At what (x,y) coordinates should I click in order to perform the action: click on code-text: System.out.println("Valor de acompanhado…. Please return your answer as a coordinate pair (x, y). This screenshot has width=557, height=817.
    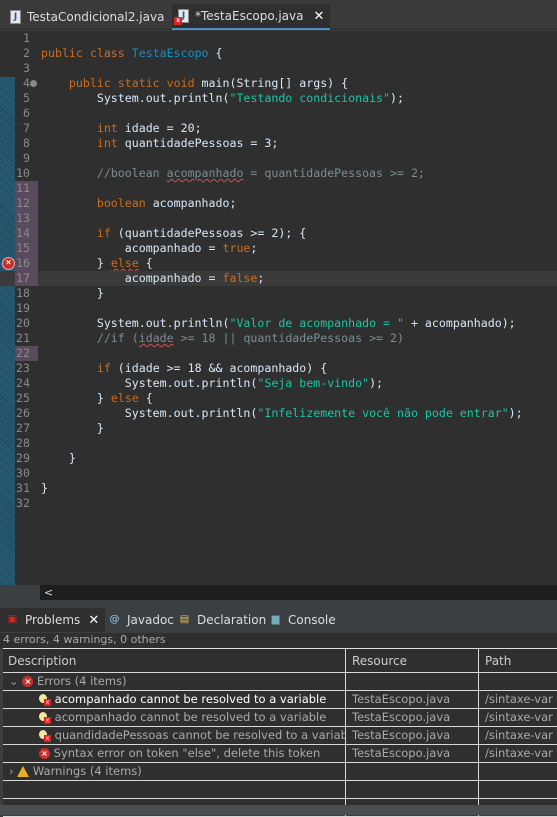
    Looking at the image, I should click on (278, 323).